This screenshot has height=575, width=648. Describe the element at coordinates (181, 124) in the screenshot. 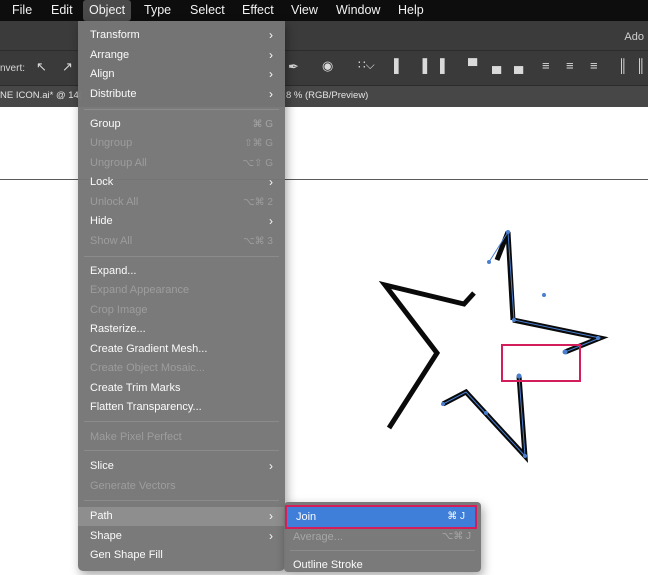

I see `menu-item-group: Group ⌘ G` at that location.